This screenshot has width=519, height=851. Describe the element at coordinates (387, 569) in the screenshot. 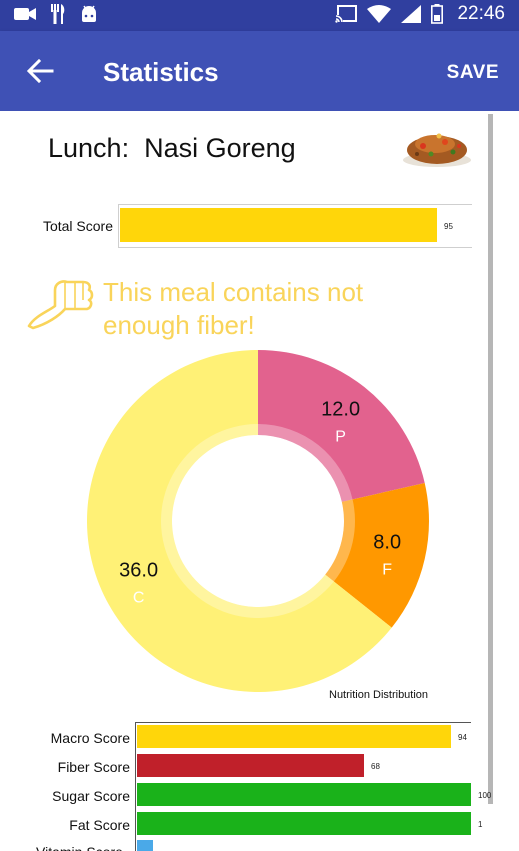

I see `pie-category-label: F` at that location.